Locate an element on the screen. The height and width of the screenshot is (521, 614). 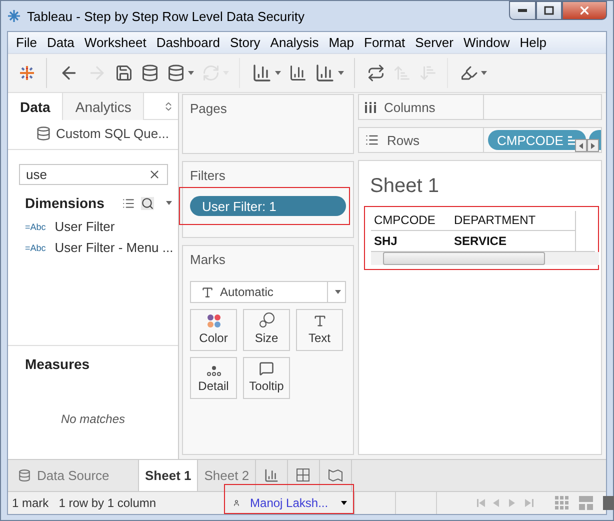
search-field: use is located at coordinates (93, 174).